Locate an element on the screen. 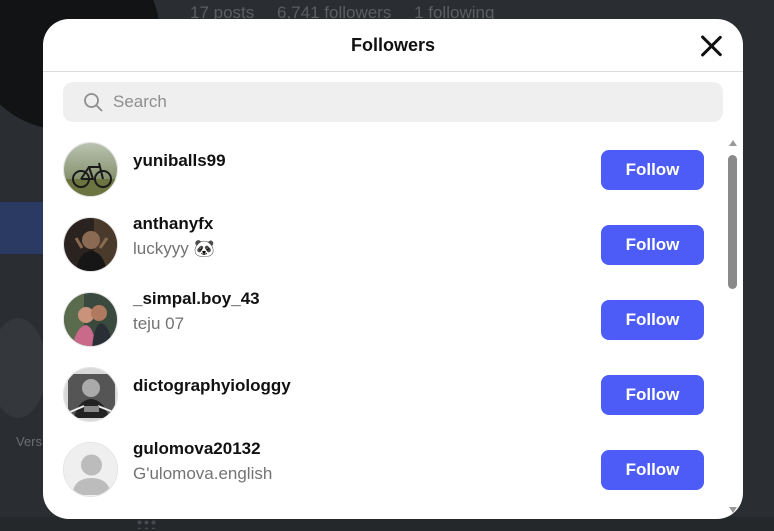  dialog-title: Followers is located at coordinates (392, 45).